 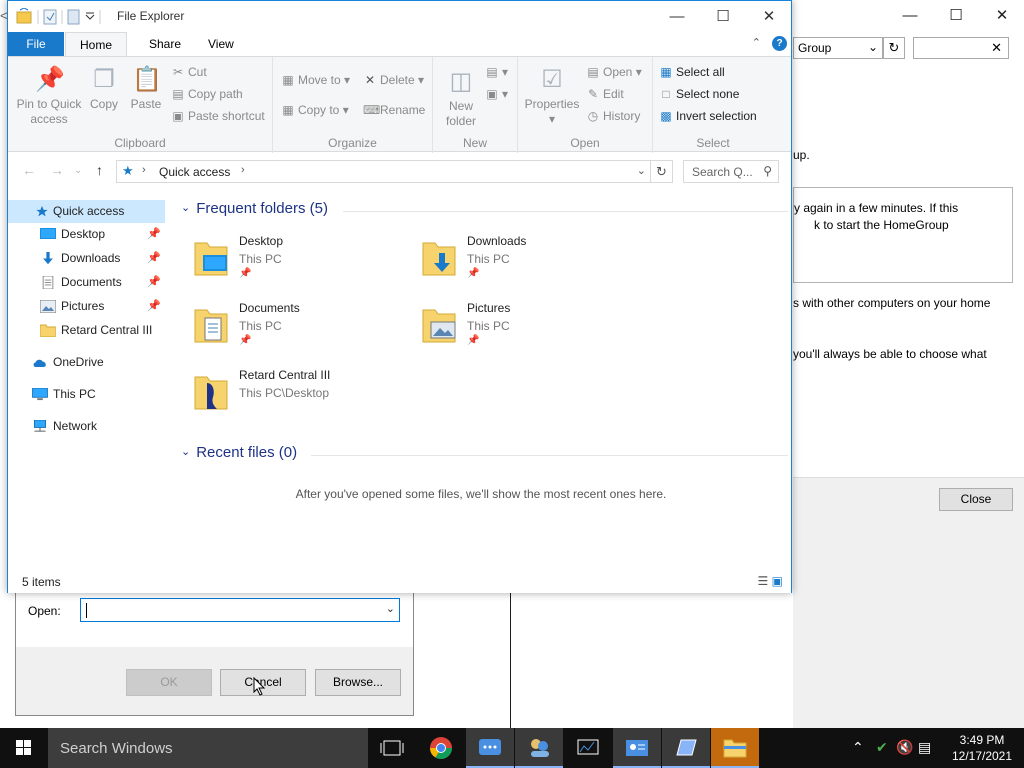 What do you see at coordinates (239, 452) in the screenshot?
I see `recent-files-header: ⌄ Recent files (0)` at bounding box center [239, 452].